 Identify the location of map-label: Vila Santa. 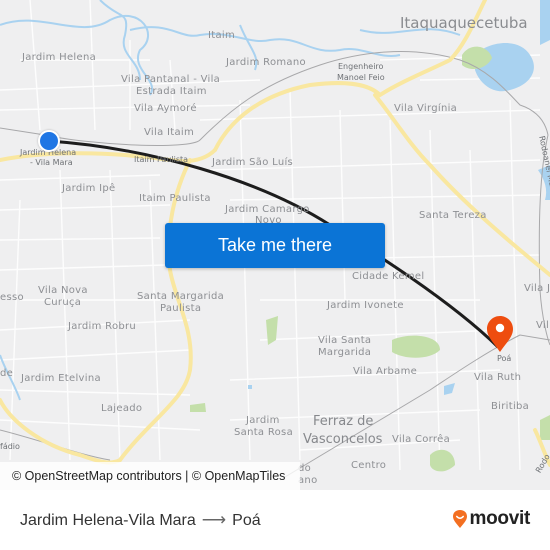
(345, 340).